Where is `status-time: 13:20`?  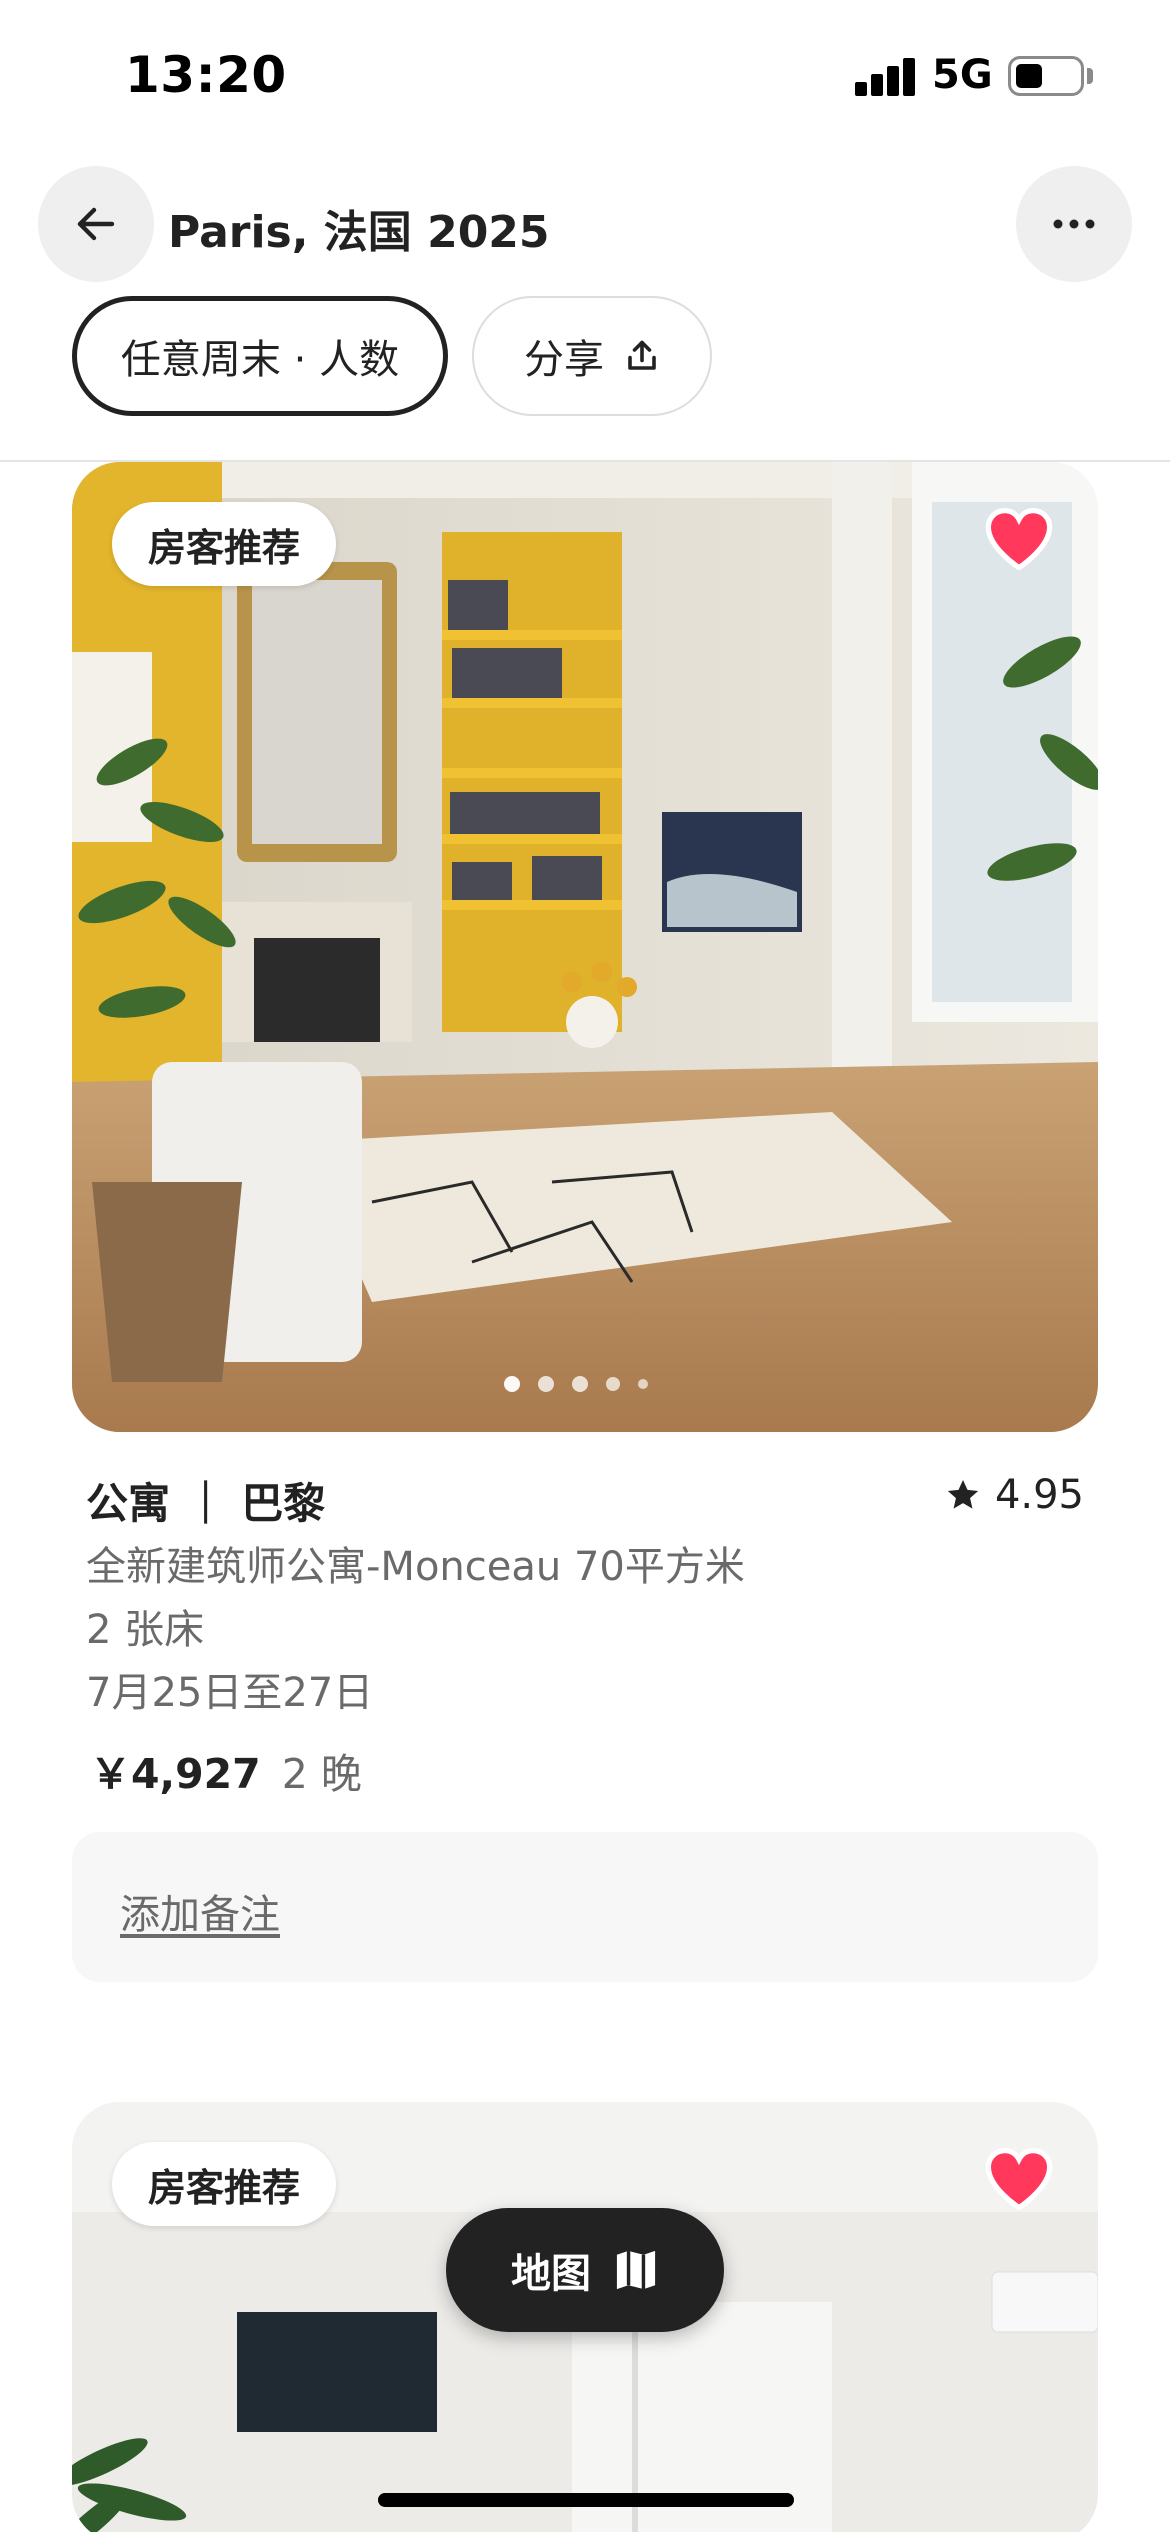 status-time: 13:20 is located at coordinates (206, 75).